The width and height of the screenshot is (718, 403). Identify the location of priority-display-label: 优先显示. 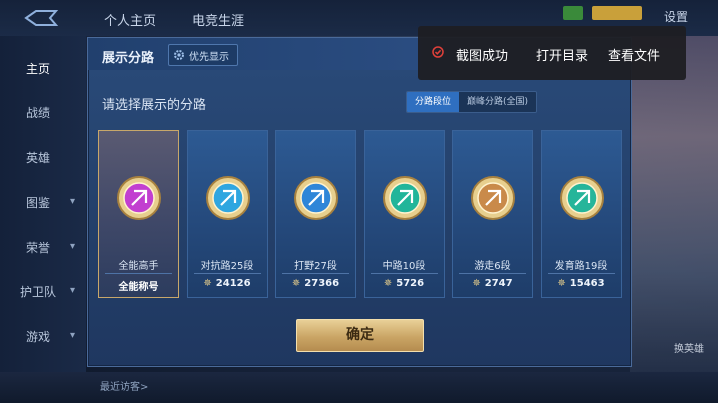
(209, 57).